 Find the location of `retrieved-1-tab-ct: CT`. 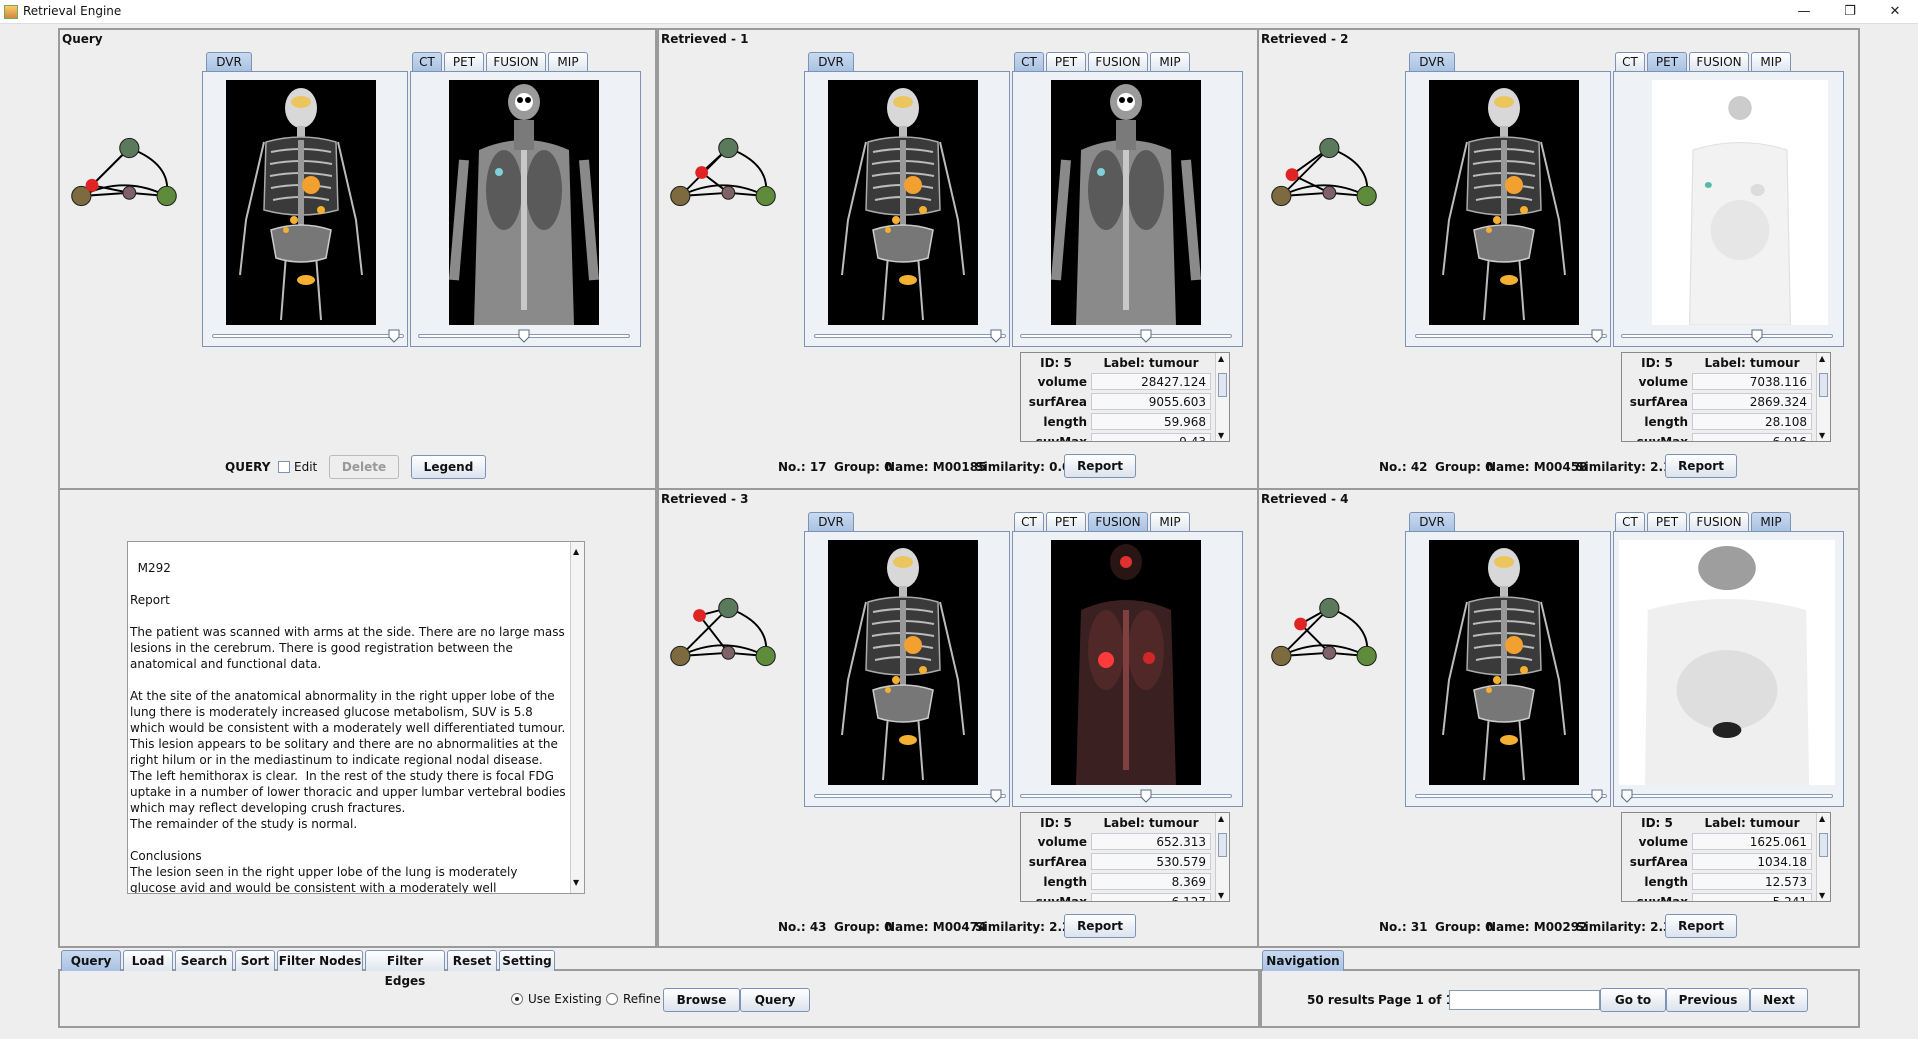

retrieved-1-tab-ct: CT is located at coordinates (1029, 61).